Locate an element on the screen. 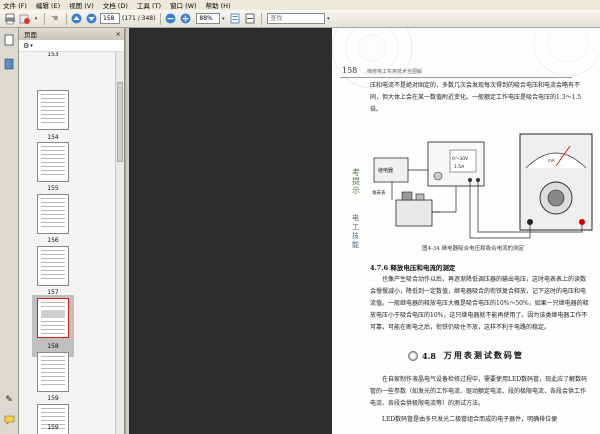 The height and width of the screenshot is (434, 600). section-title: 万用表测试数码管 is located at coordinates (483, 355).